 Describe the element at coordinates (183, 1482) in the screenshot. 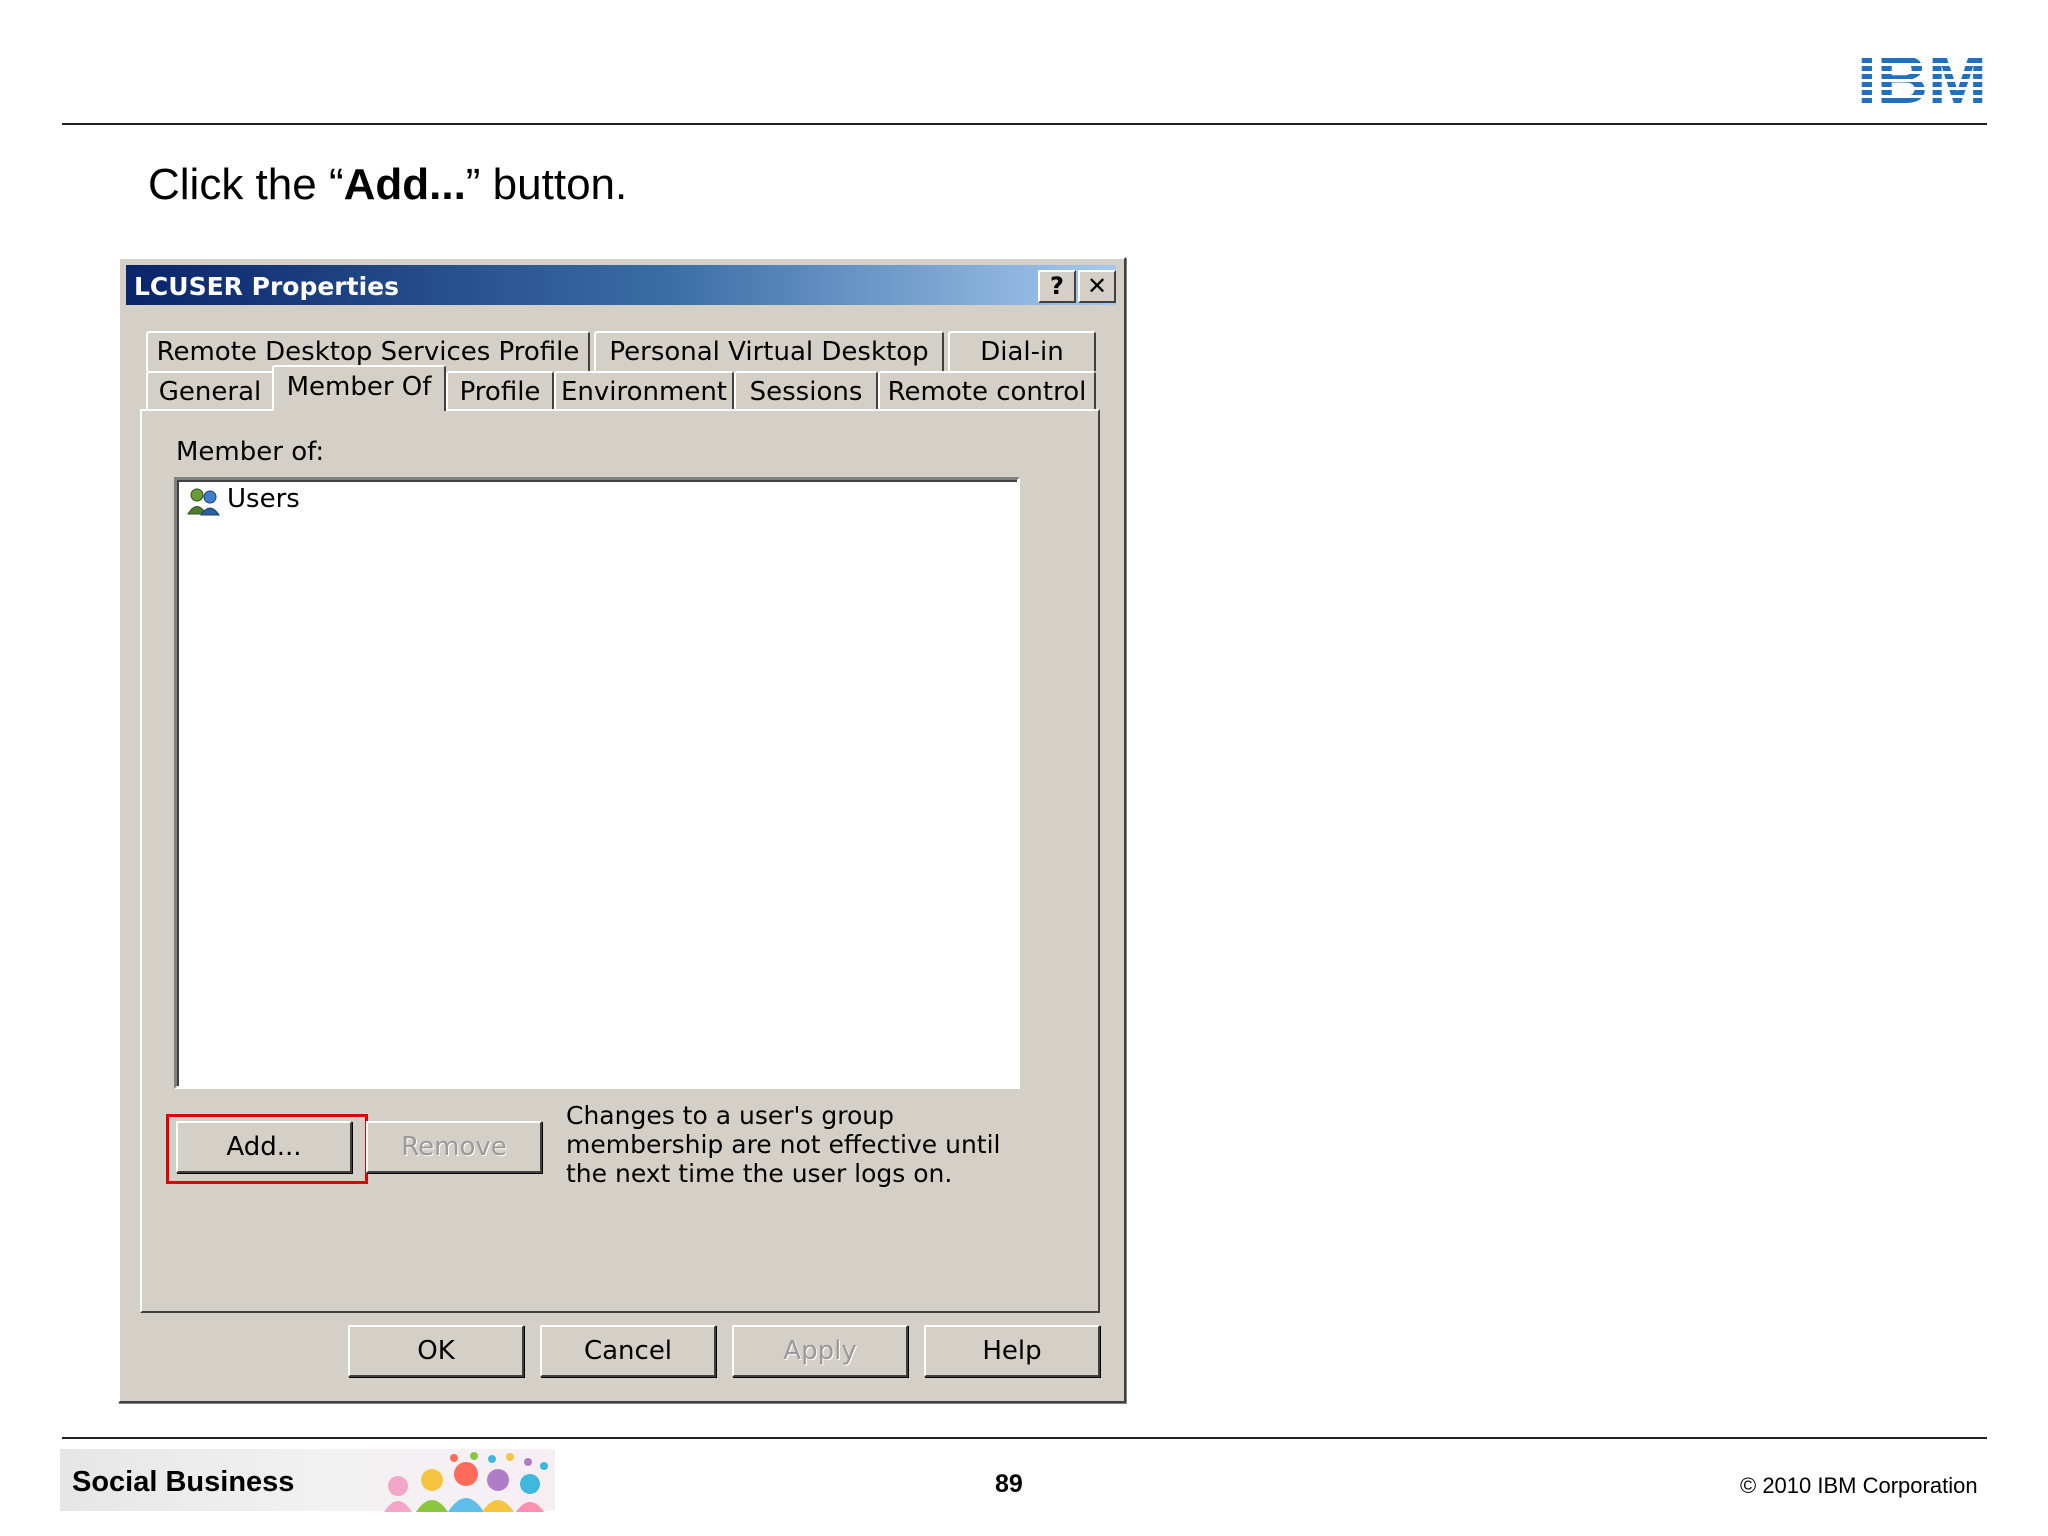

I see `social-business-label: Social Business` at that location.